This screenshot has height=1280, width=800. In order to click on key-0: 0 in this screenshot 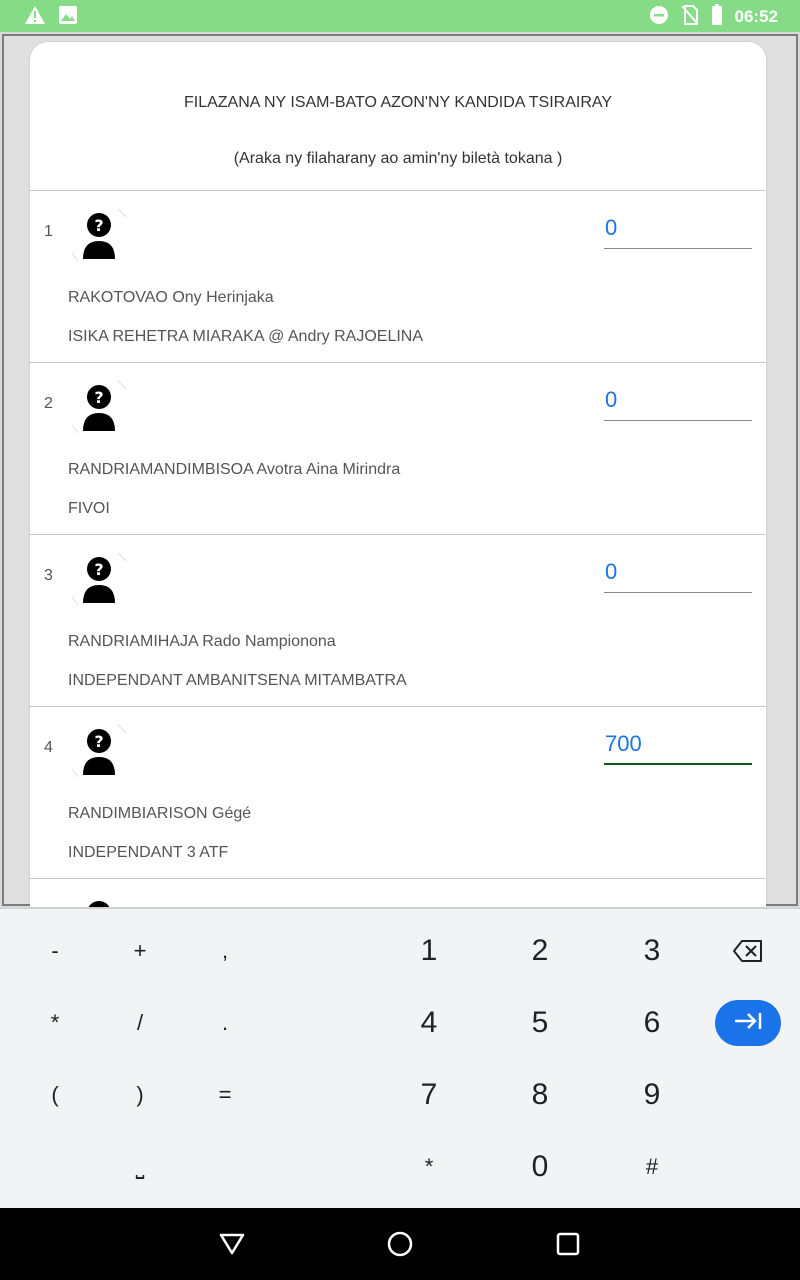, I will do `click(540, 1167)`.